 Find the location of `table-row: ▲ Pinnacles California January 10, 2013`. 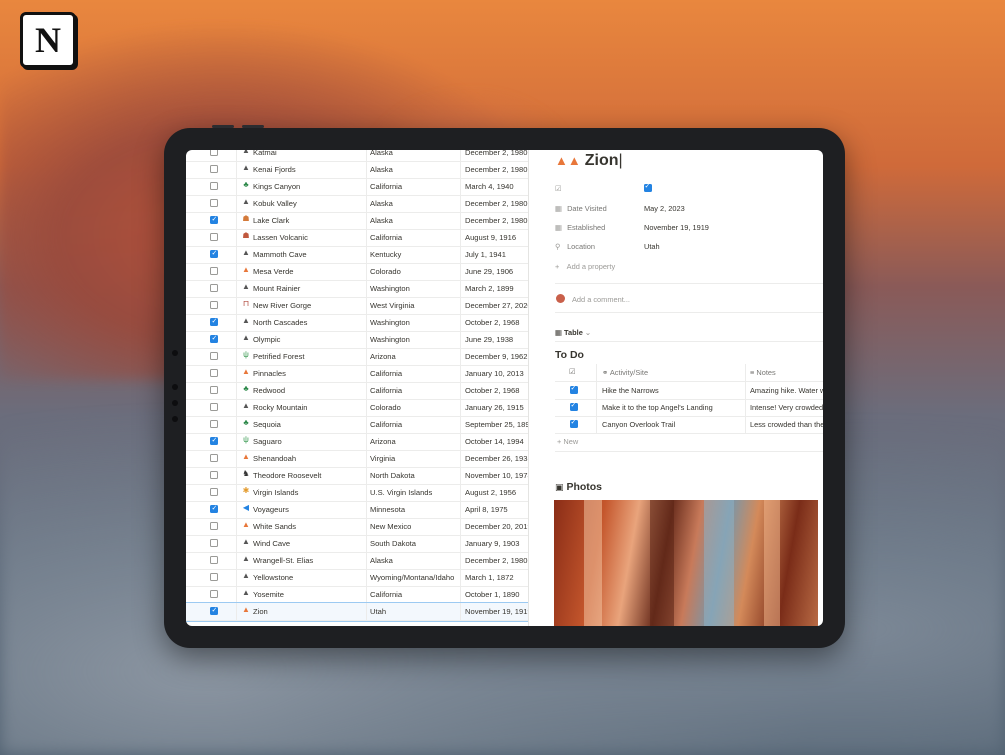

table-row: ▲ Pinnacles California January 10, 2013 is located at coordinates (357, 374).